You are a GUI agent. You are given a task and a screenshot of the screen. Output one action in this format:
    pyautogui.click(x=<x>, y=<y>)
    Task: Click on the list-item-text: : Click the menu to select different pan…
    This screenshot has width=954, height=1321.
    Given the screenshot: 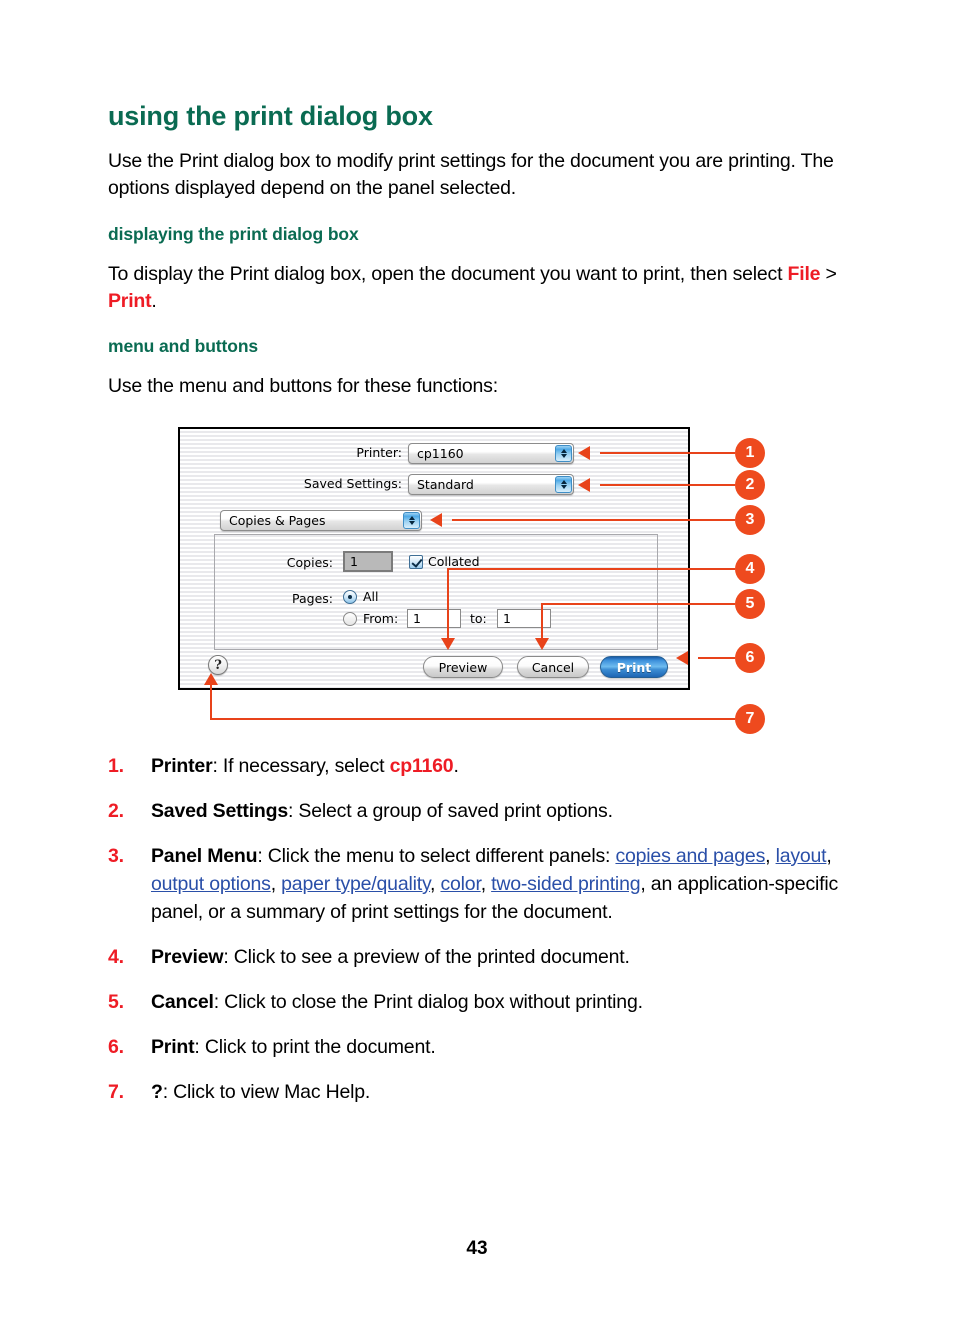 What is the action you would take?
    pyautogui.click(x=436, y=856)
    